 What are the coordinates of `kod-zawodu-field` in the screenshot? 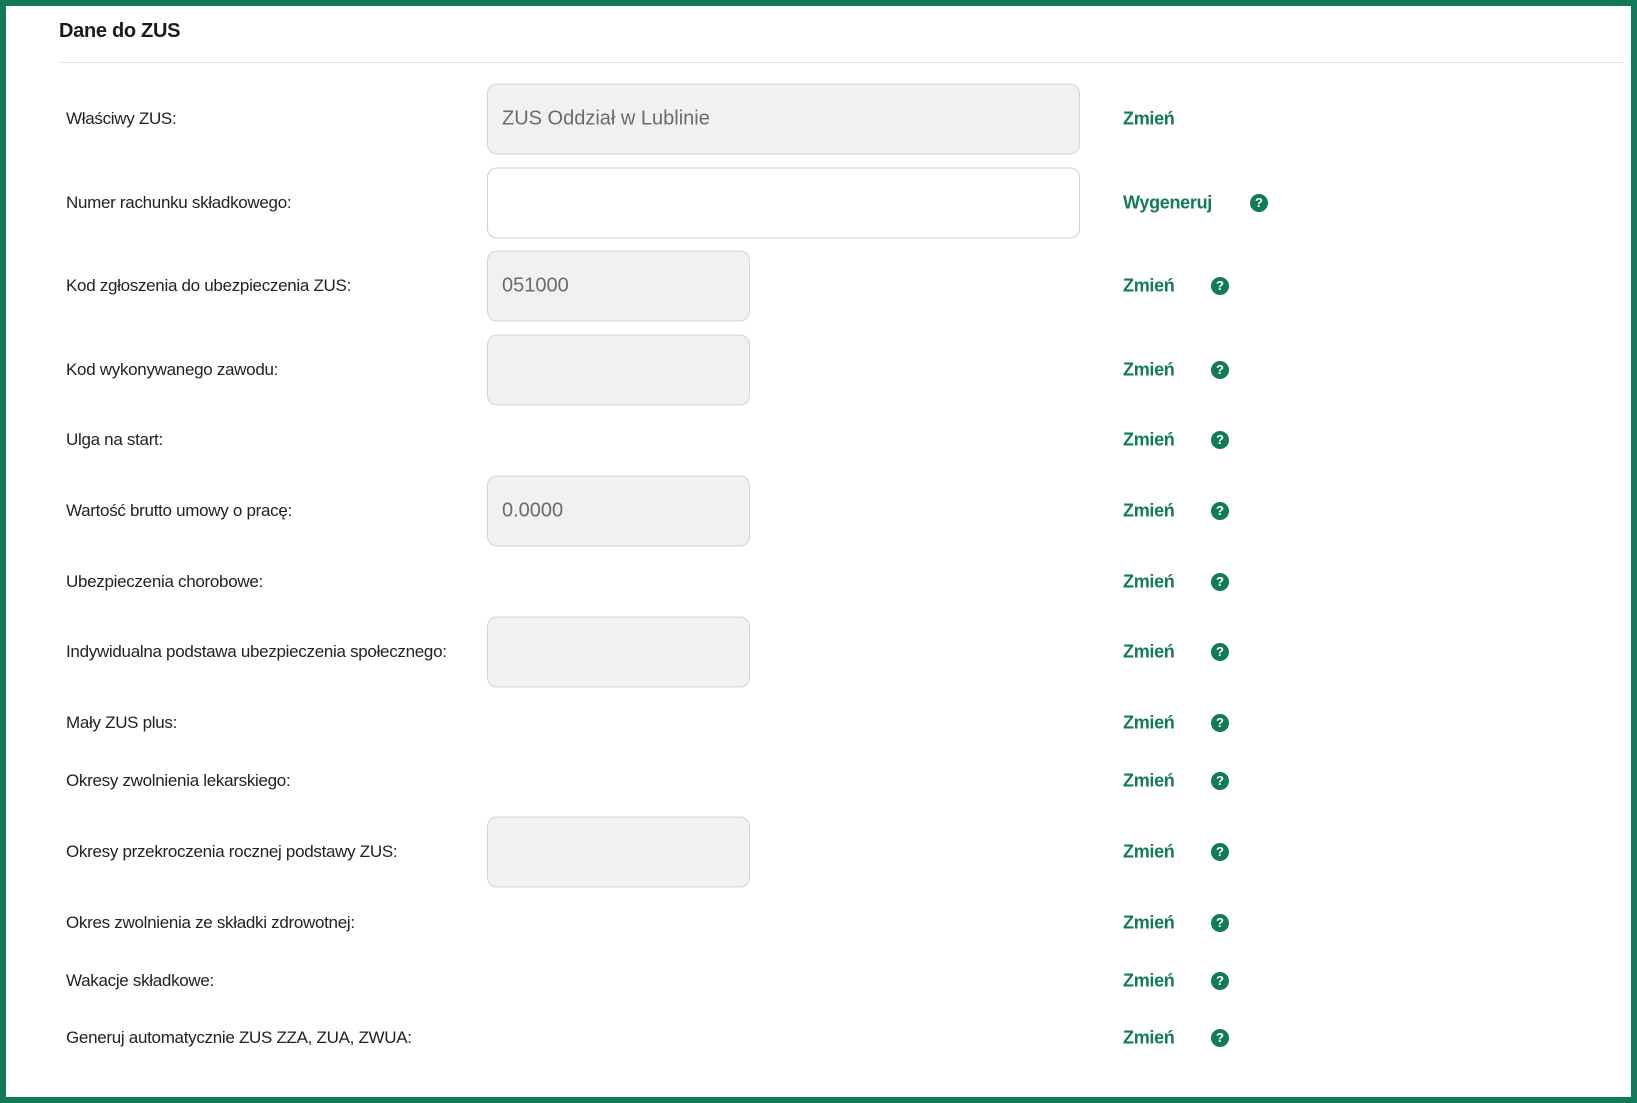 It's located at (618, 370).